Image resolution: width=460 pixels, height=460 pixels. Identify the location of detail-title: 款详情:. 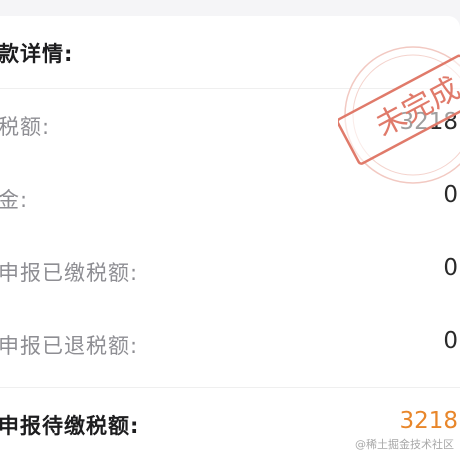
(37, 54).